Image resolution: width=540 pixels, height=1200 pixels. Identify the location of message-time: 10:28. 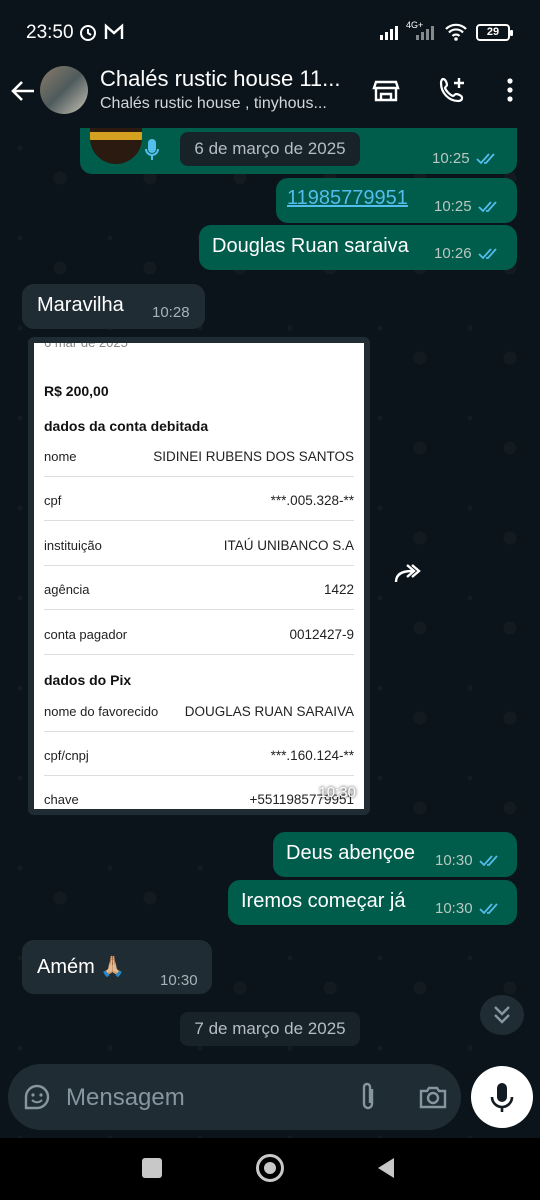
(171, 312).